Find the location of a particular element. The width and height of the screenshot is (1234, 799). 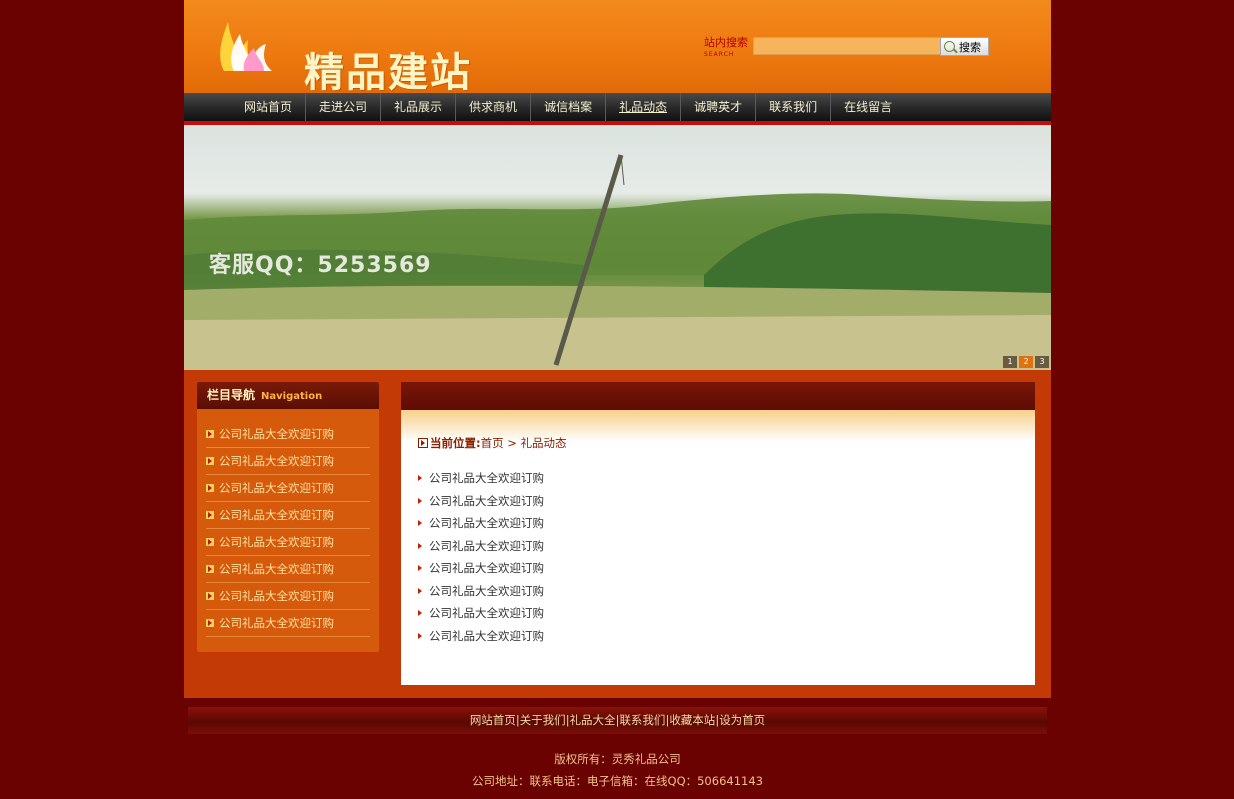

footer-link-about: 关于我们 is located at coordinates (543, 720).